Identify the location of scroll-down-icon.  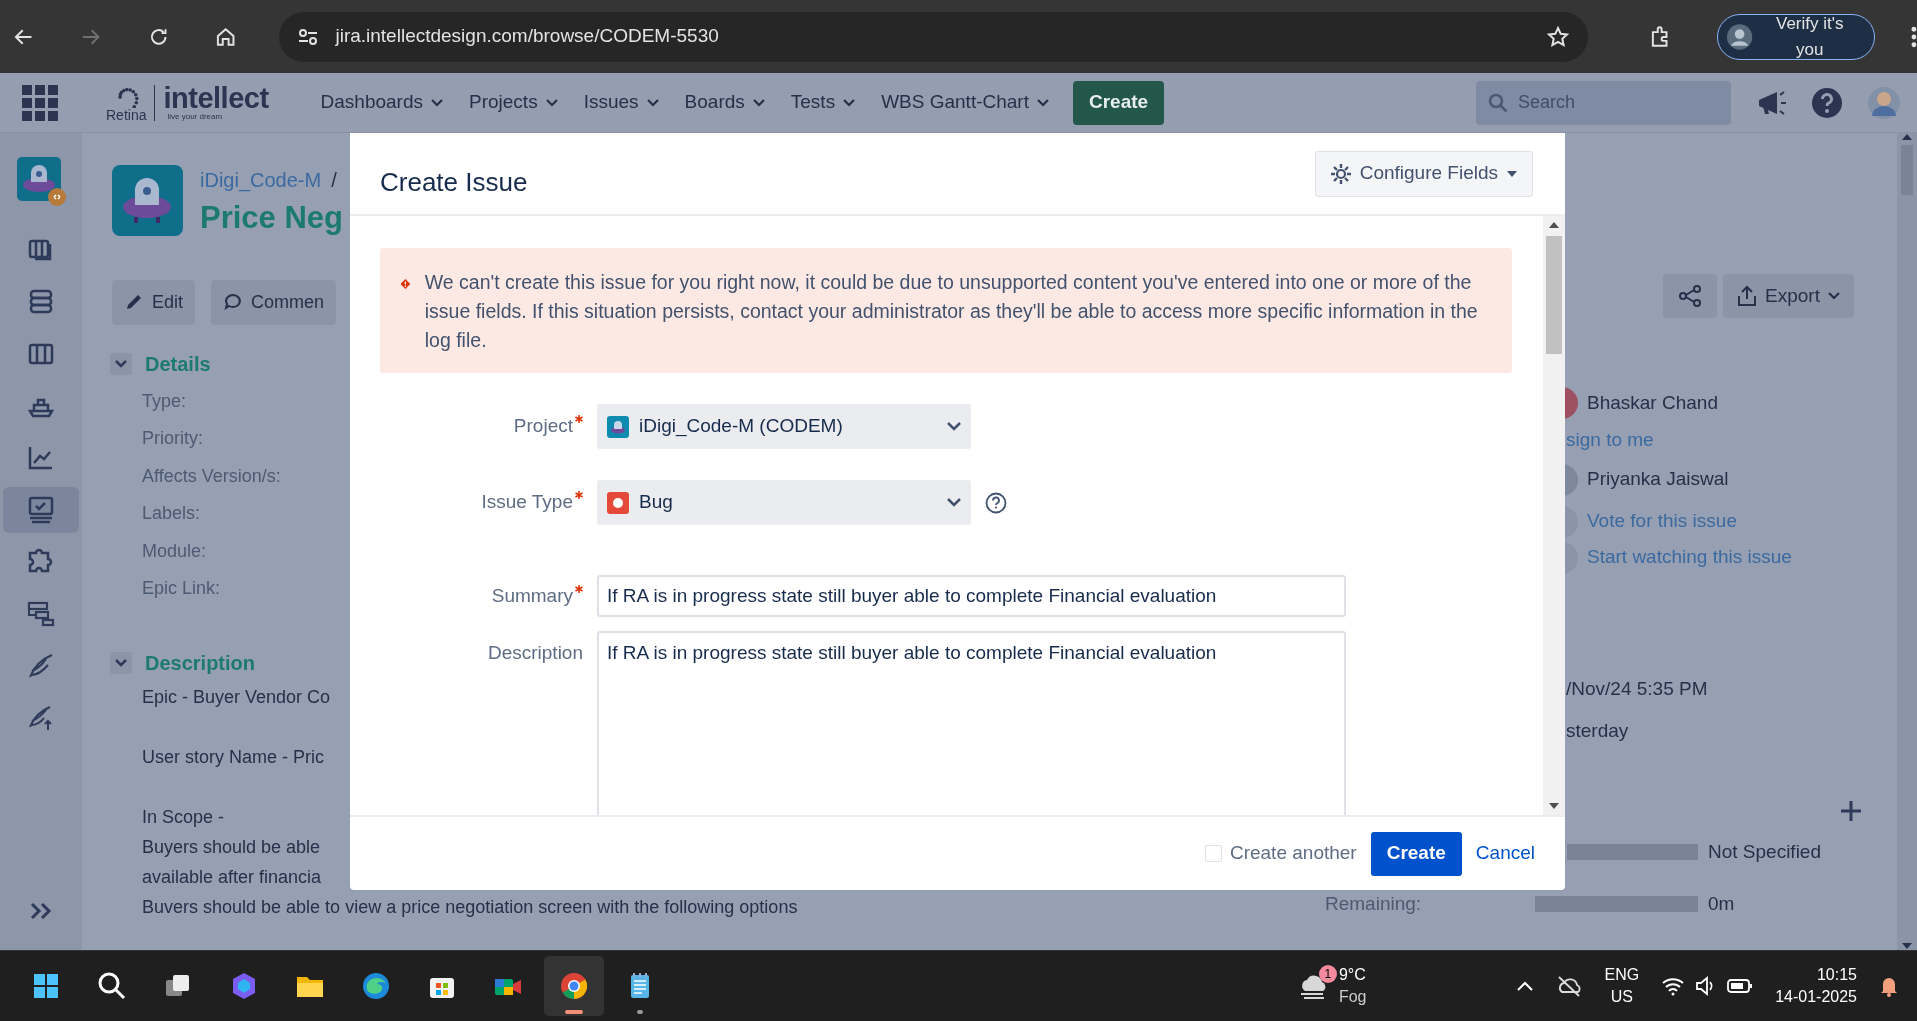
(1554, 806).